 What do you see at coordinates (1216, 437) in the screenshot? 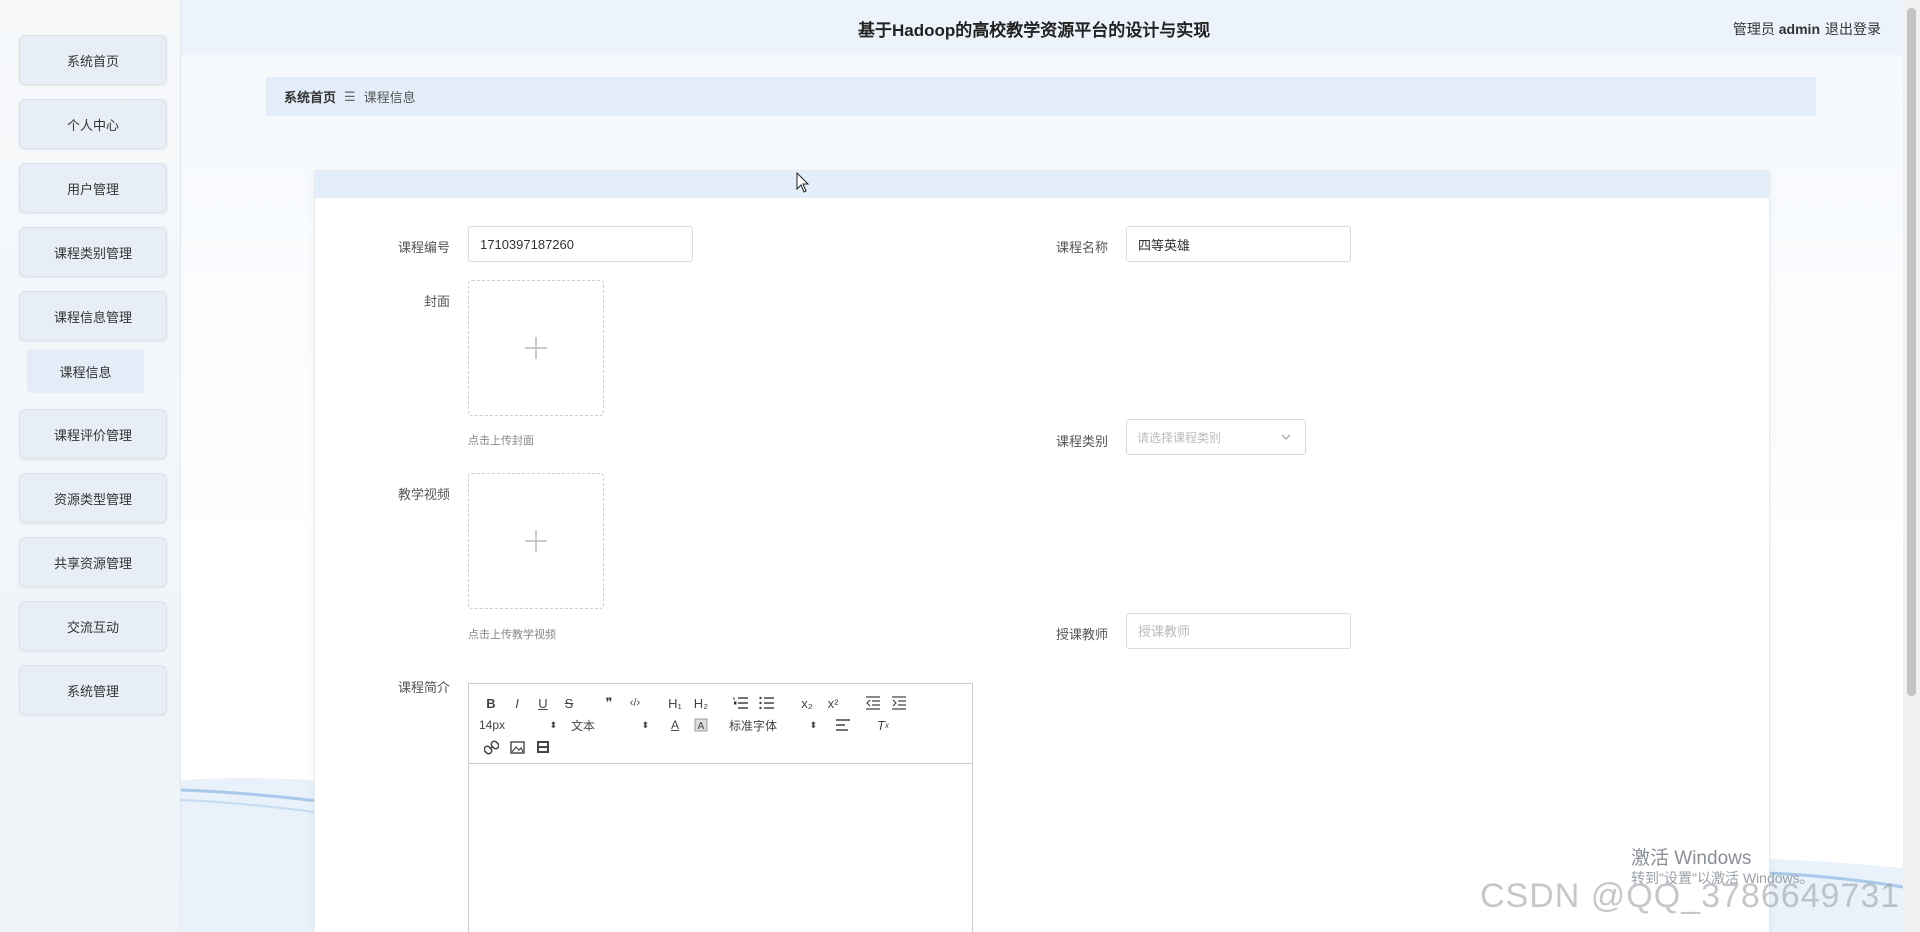
I see `course-type-select: 请选择课程类别` at bounding box center [1216, 437].